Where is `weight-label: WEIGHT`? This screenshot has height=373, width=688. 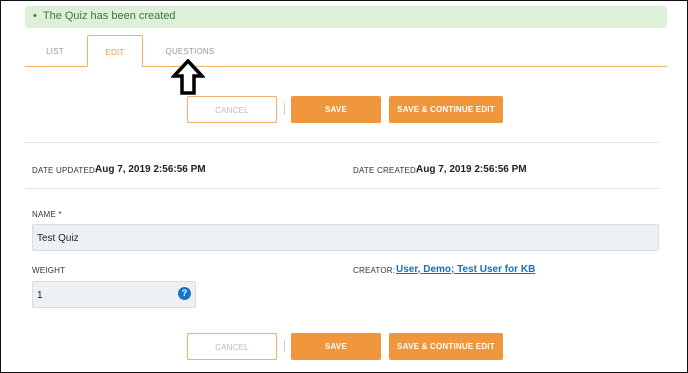
weight-label: WEIGHT is located at coordinates (49, 270).